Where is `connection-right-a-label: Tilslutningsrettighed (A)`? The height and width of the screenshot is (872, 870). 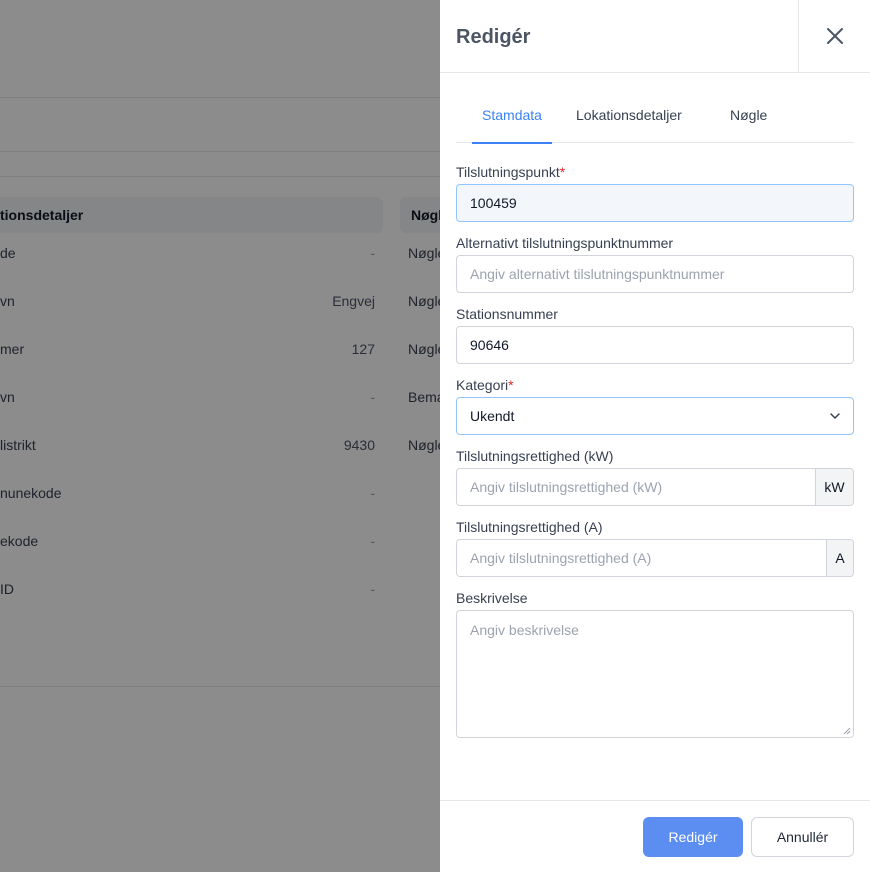
connection-right-a-label: Tilslutningsrettighed (A) is located at coordinates (529, 527).